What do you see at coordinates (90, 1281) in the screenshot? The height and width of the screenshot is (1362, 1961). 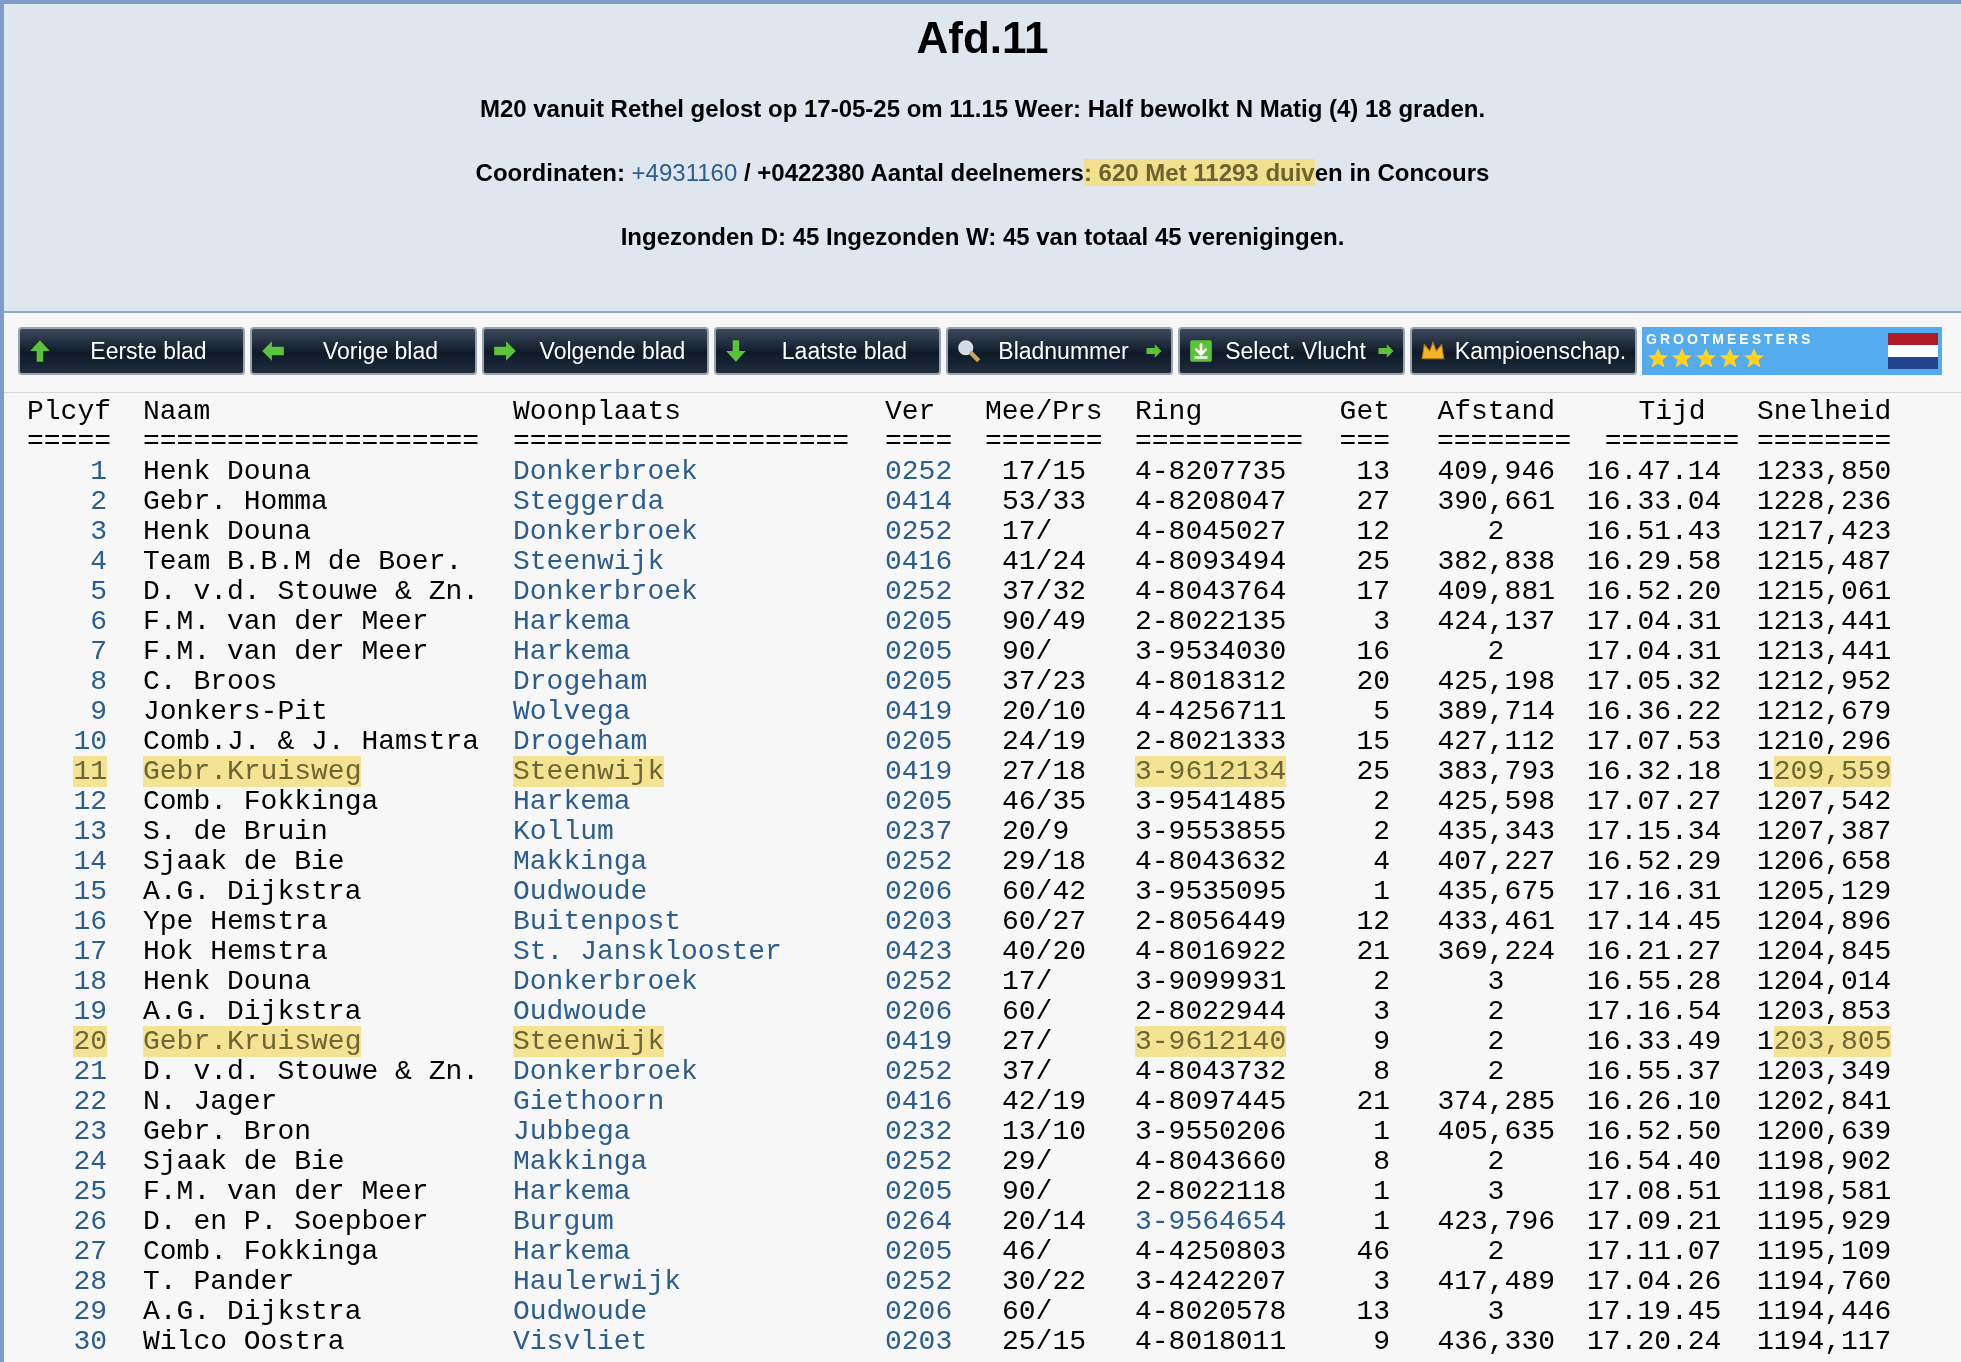 I see `place-number-link: 28` at bounding box center [90, 1281].